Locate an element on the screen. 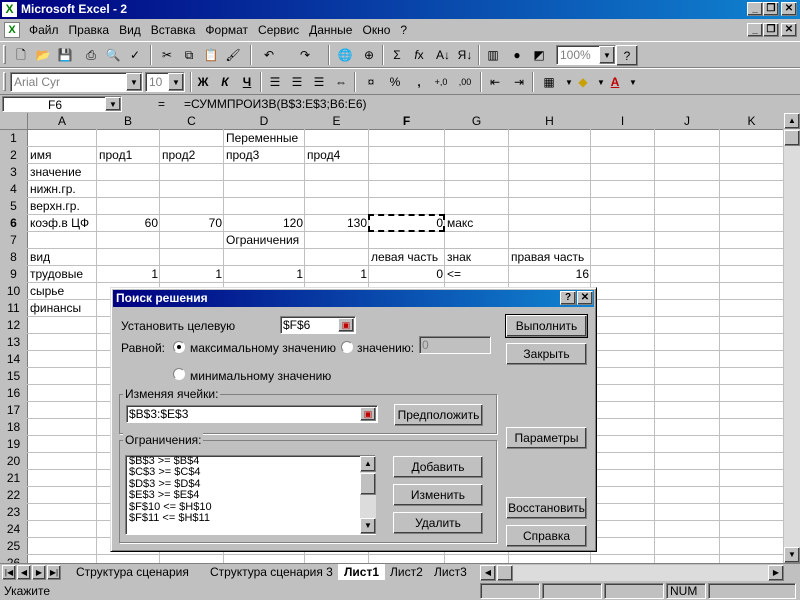 This screenshot has width=800, height=600. active-cell is located at coordinates (406, 223).